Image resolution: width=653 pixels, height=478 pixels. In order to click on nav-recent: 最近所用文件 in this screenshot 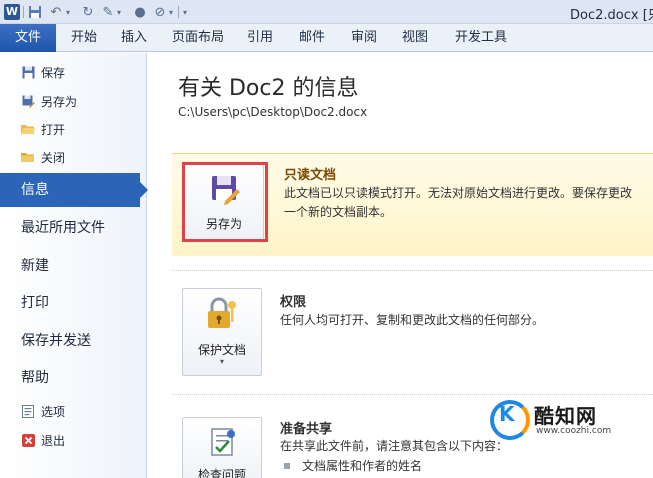, I will do `click(63, 228)`.